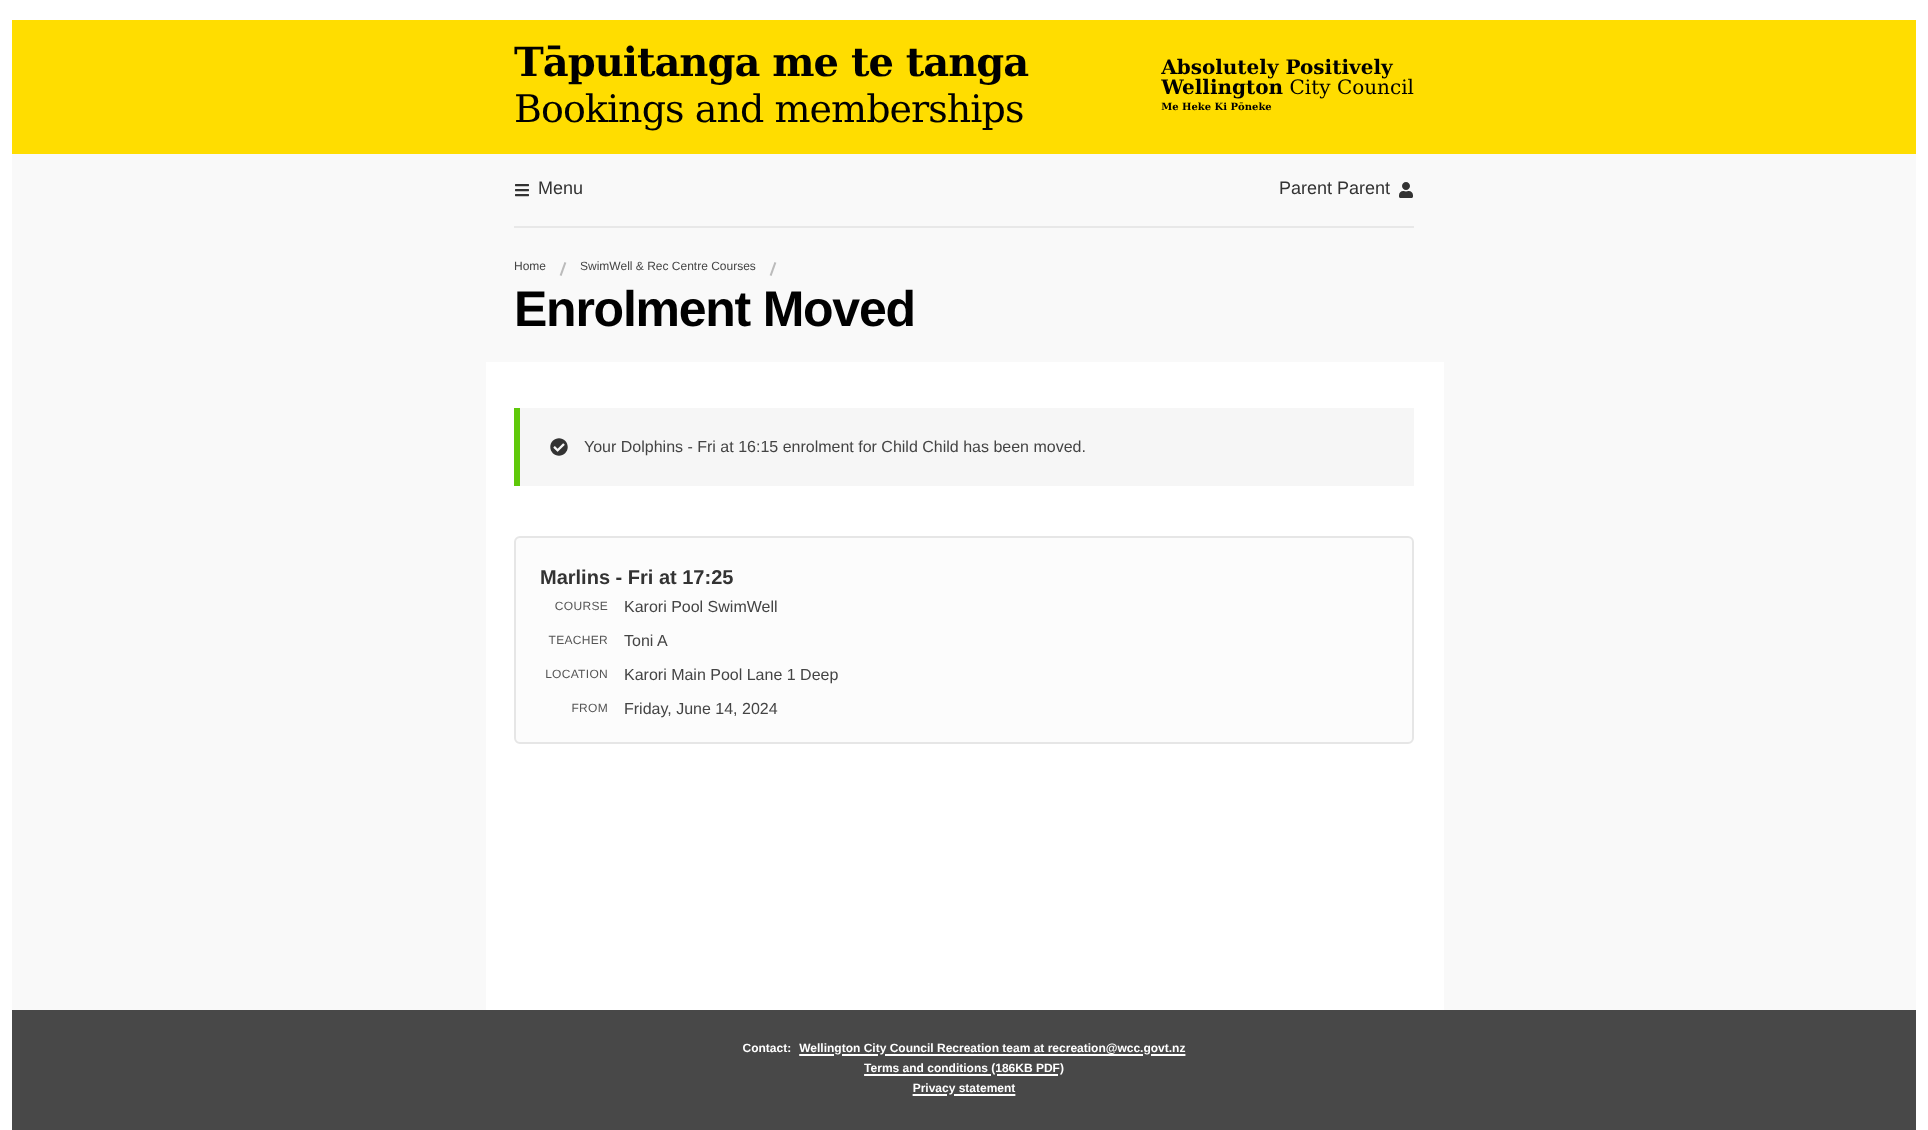 This screenshot has width=1928, height=1130. Describe the element at coordinates (1287, 90) in the screenshot. I see `council-logo-line: Wellington City Council` at that location.